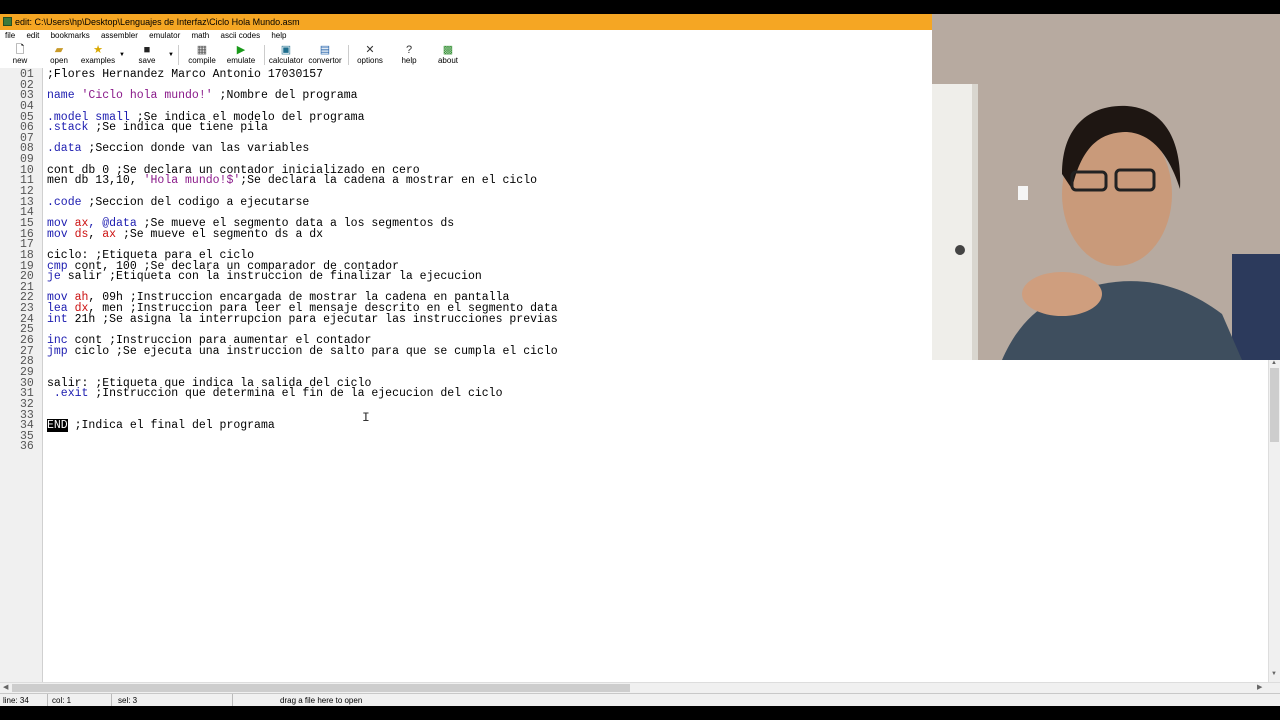 Image resolution: width=1280 pixels, height=720 pixels. What do you see at coordinates (448, 55) in the screenshot?
I see `about-button: ▩ about` at bounding box center [448, 55].